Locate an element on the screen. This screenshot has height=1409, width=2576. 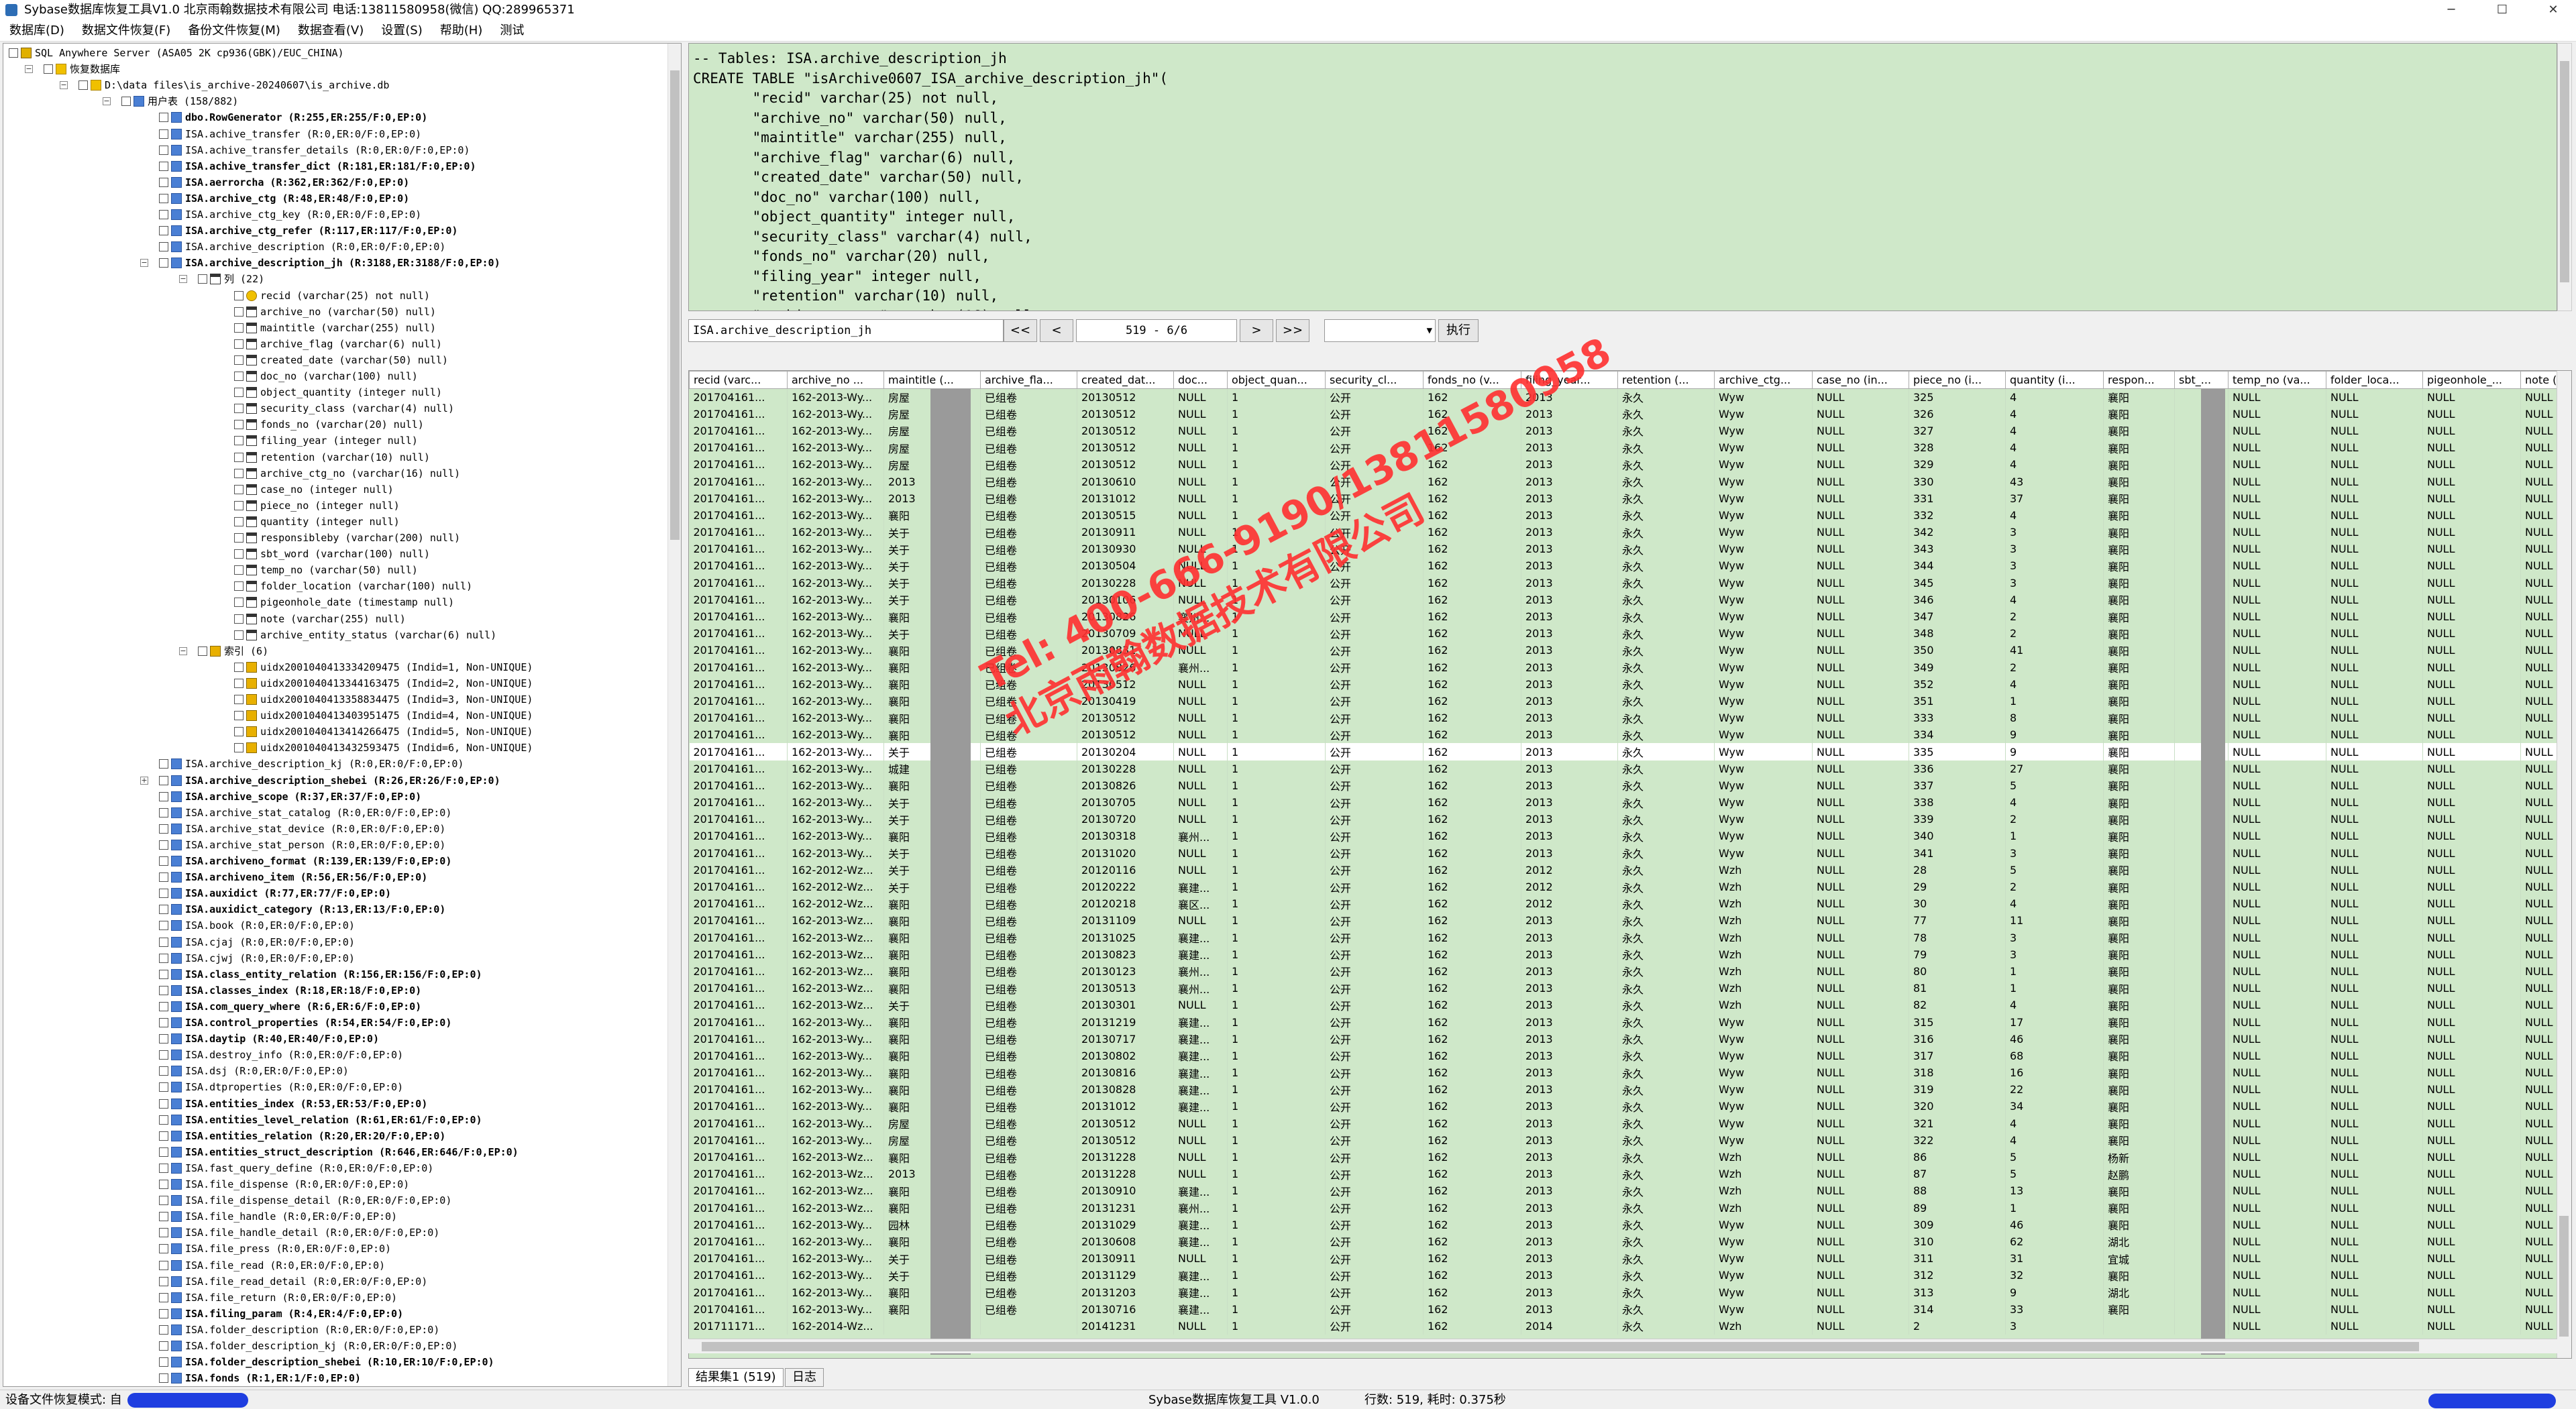
minimize-button: ─ is located at coordinates (2451, 10).